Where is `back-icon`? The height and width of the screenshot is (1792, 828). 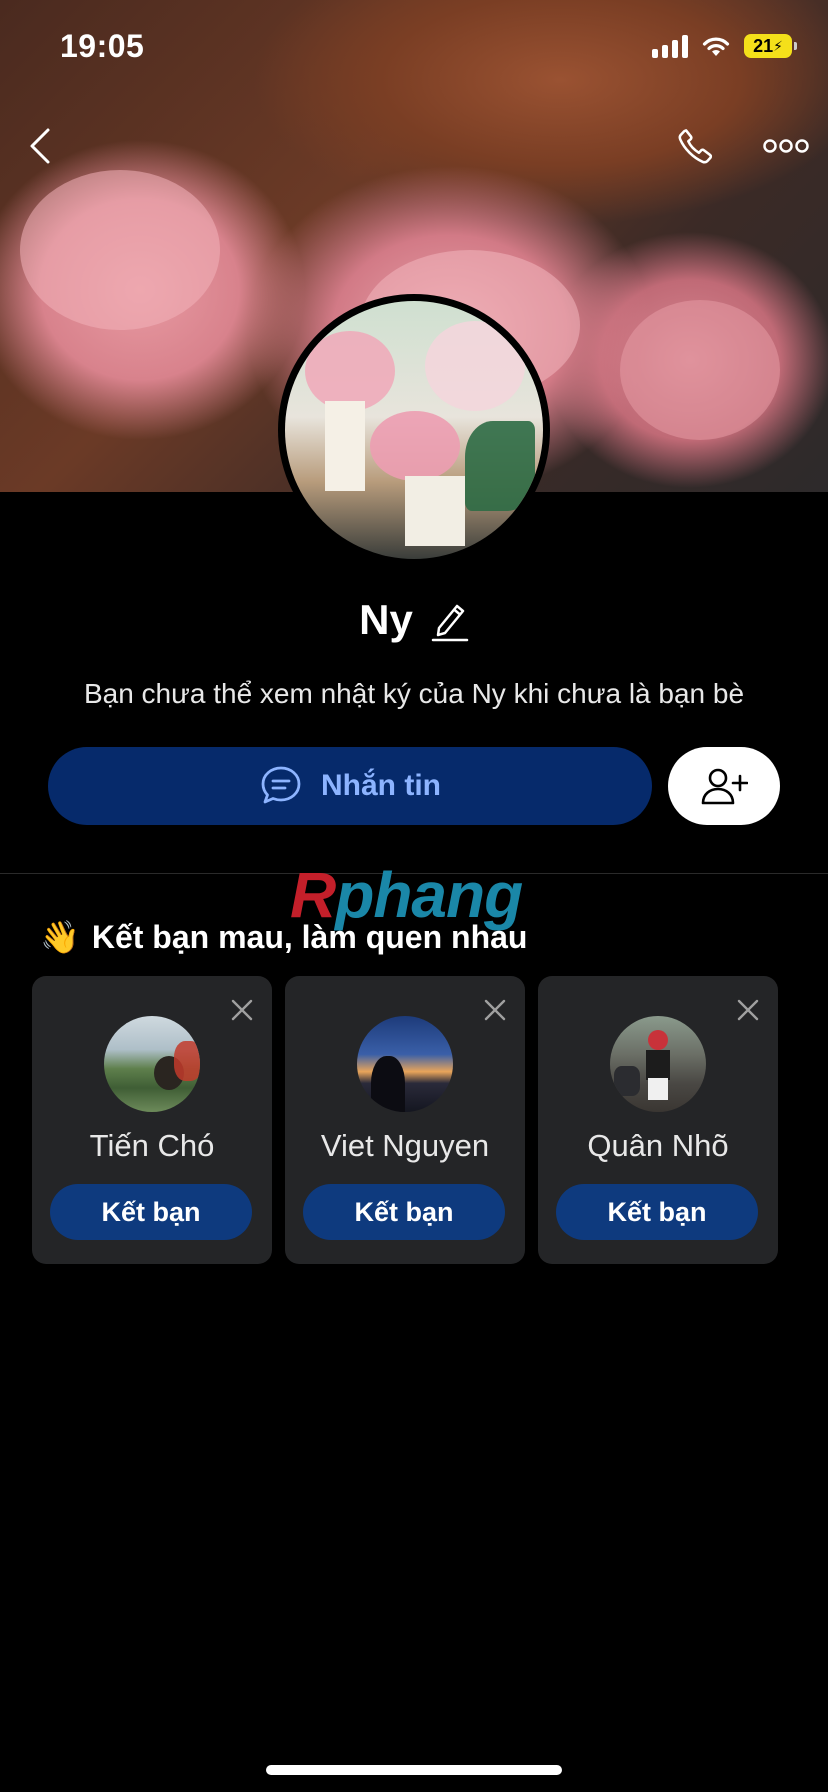 back-icon is located at coordinates (40, 146).